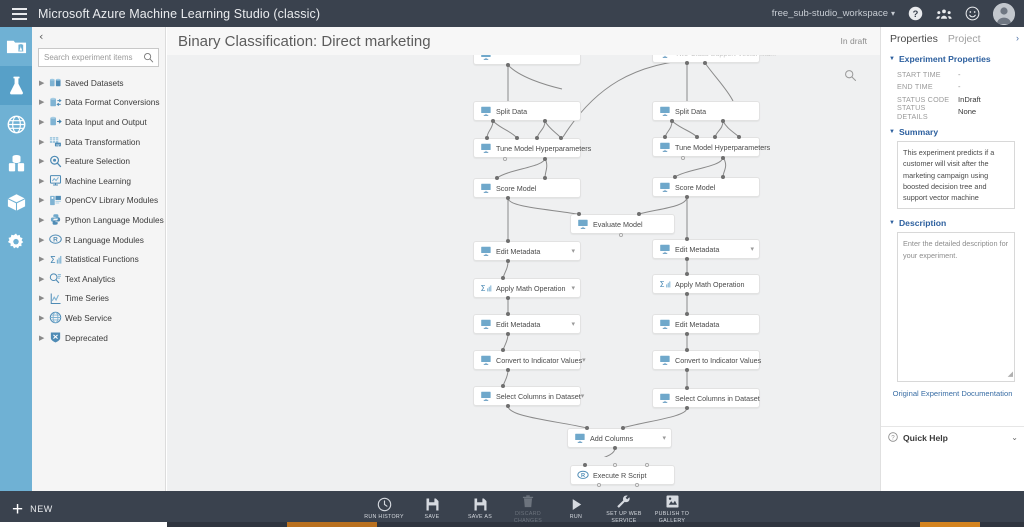 This screenshot has height=527, width=1024. What do you see at coordinates (98, 201) in the screenshot?
I see `tree-item-opencv-library-modules: ▶ OpenCV Library Modules` at bounding box center [98, 201].